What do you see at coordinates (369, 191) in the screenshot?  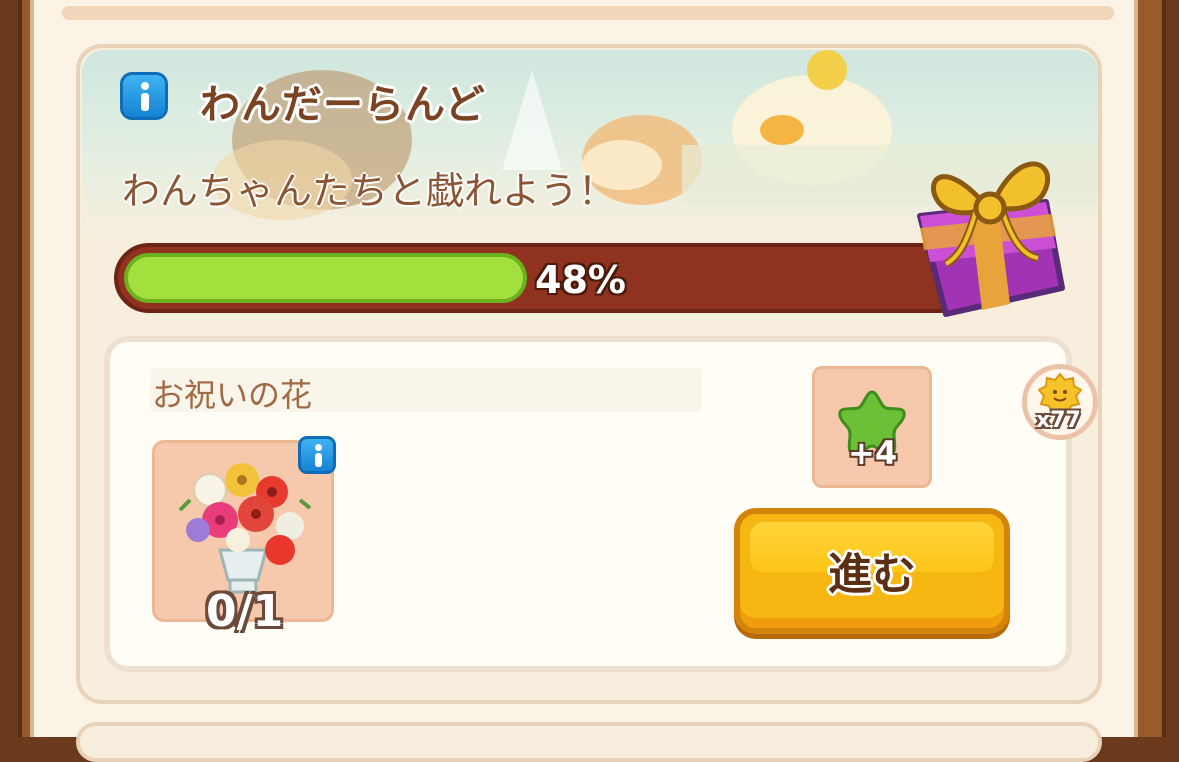 I see `event-subtitle: わんちゃんたちと戯れよう！` at bounding box center [369, 191].